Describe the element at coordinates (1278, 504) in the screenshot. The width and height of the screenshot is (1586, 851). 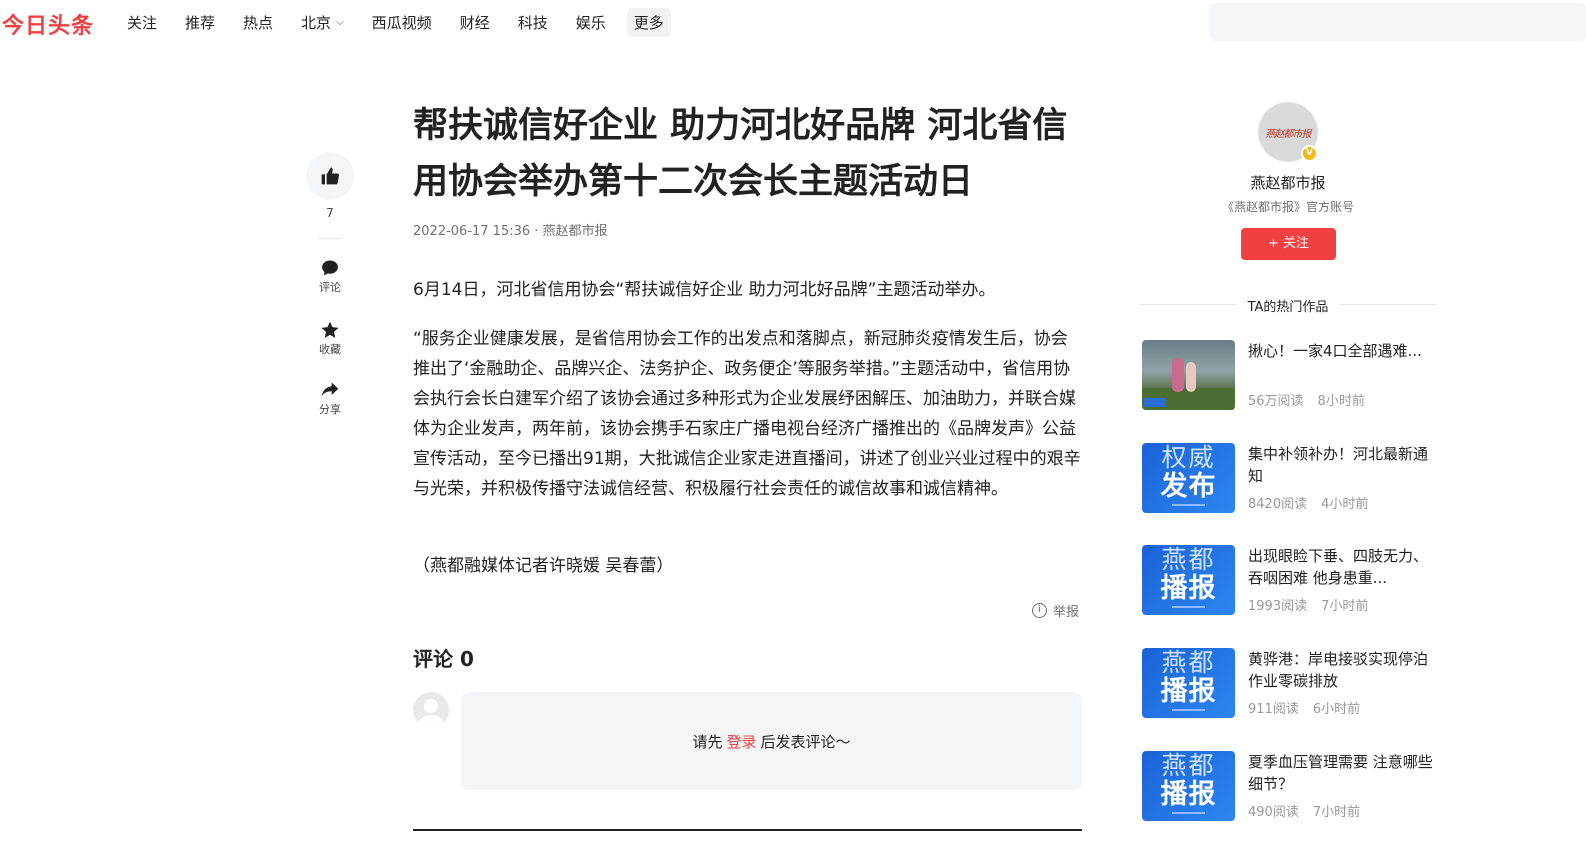
I see `work-reads: 8420阅读` at that location.